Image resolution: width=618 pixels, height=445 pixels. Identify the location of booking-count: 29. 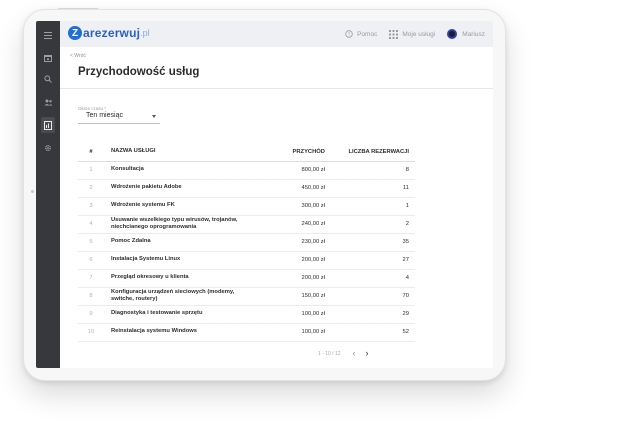
(371, 314).